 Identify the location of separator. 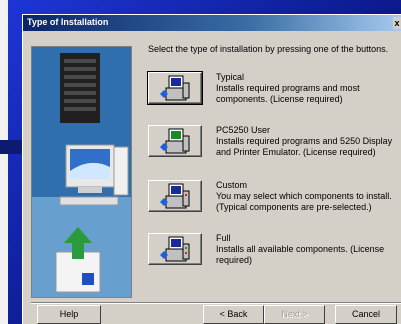
(216, 303).